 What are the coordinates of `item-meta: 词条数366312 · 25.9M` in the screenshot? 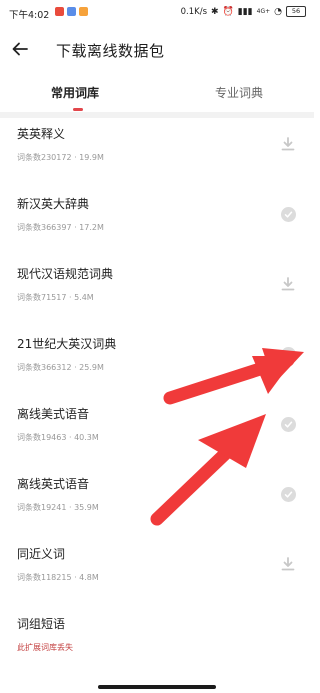 It's located at (60, 367).